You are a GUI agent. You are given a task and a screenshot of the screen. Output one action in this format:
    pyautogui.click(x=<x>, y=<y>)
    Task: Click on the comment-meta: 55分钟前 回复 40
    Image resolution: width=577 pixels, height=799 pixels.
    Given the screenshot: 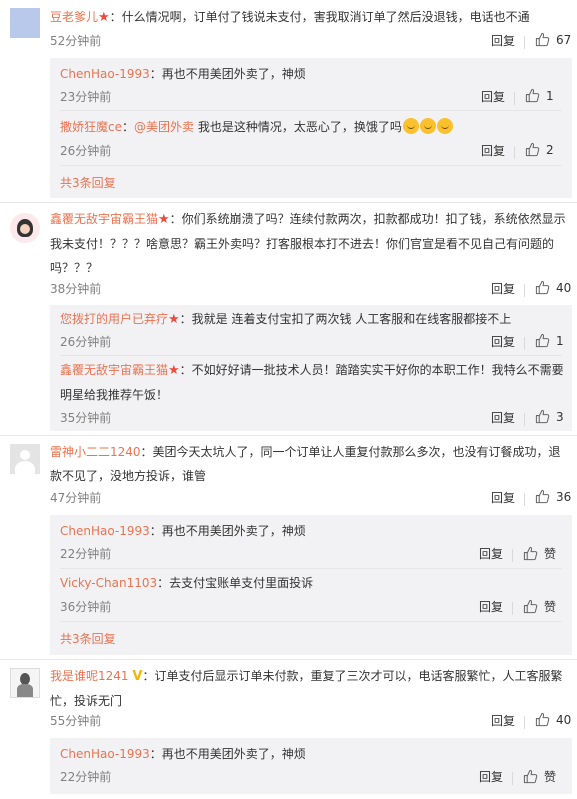 What is the action you would take?
    pyautogui.click(x=313, y=722)
    